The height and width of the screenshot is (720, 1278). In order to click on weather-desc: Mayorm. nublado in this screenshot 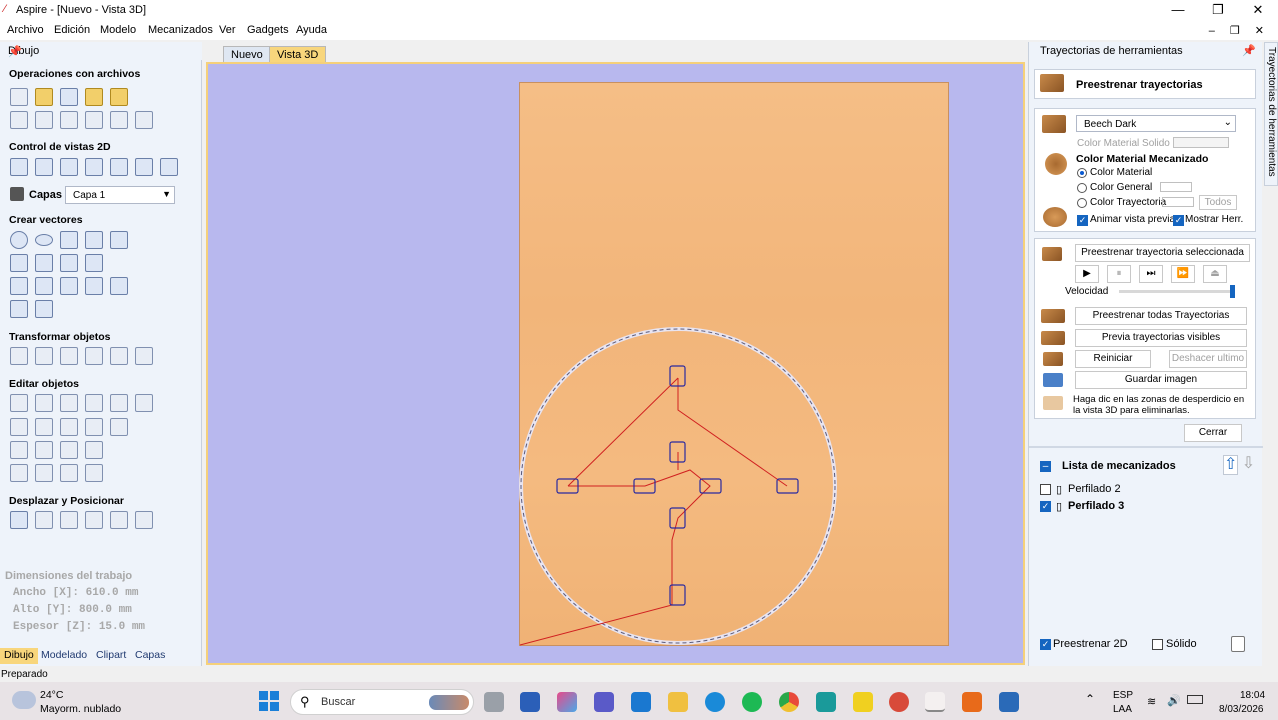, I will do `click(81, 709)`.